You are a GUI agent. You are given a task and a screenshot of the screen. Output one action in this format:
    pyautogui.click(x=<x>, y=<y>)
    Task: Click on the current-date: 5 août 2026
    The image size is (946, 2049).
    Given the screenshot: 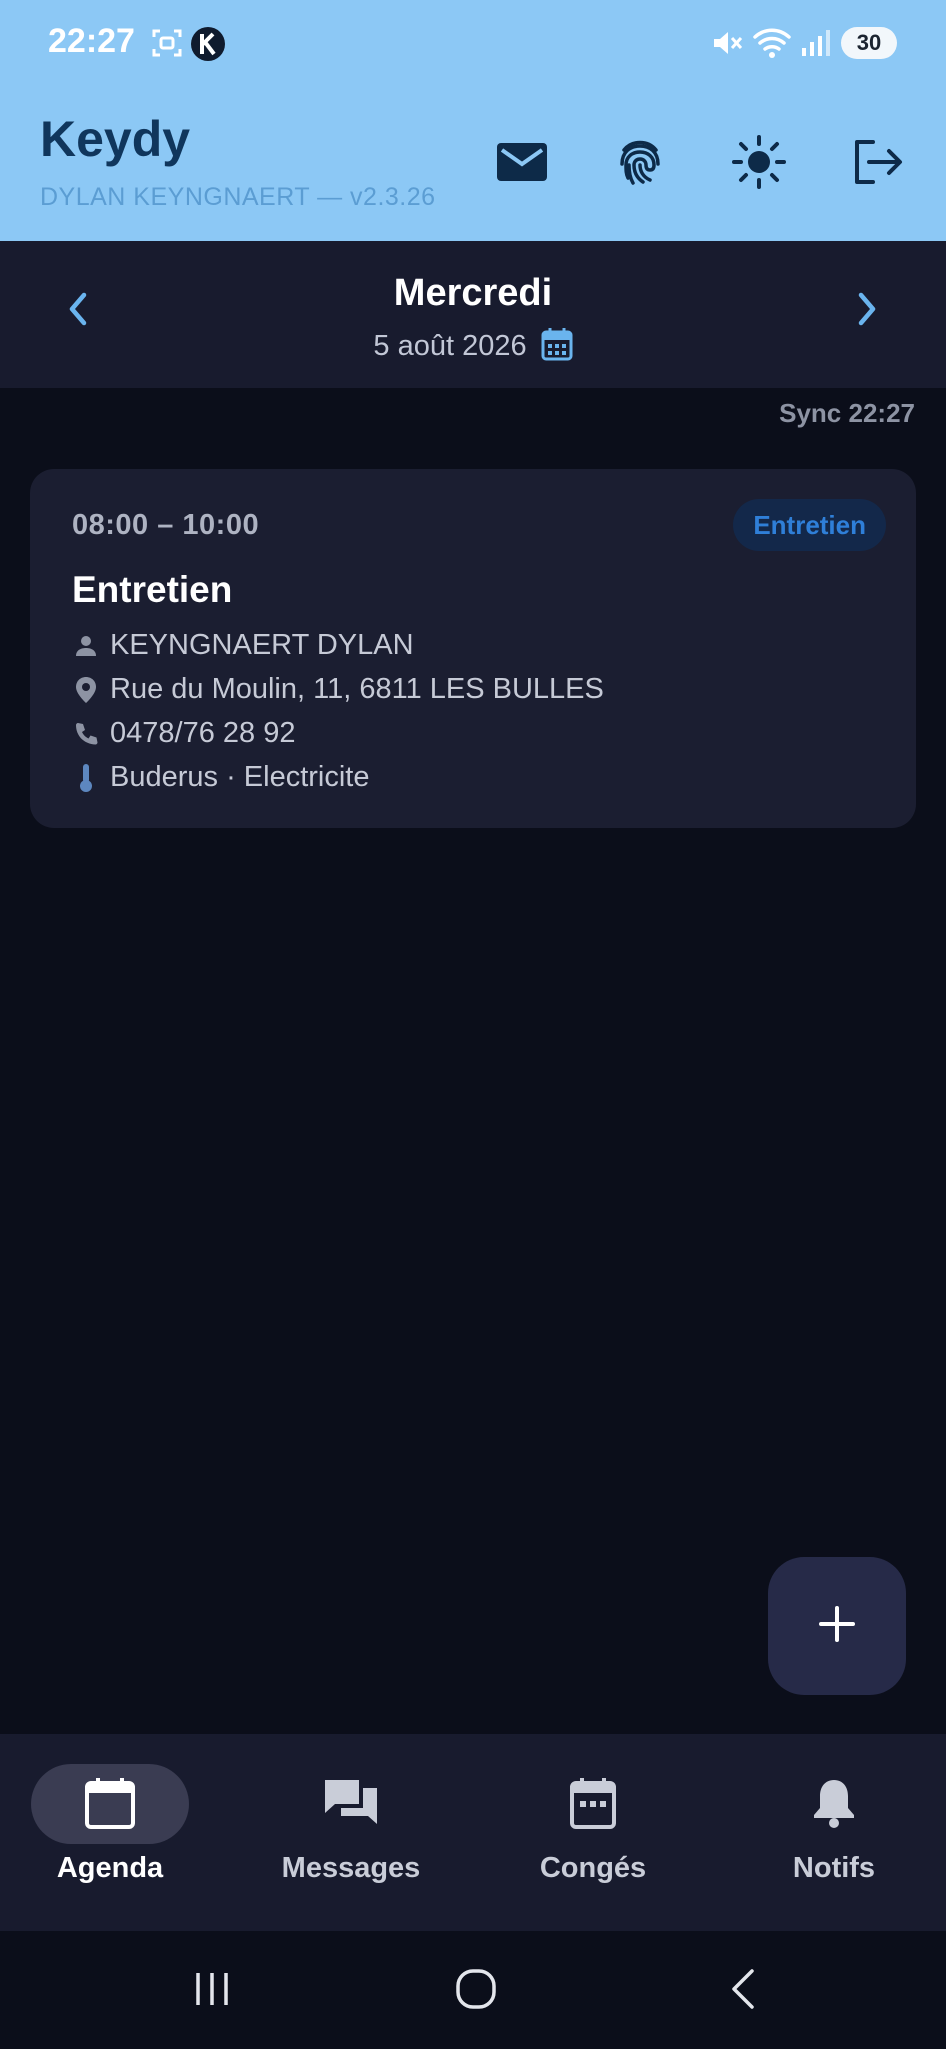 What is the action you would take?
    pyautogui.click(x=450, y=346)
    